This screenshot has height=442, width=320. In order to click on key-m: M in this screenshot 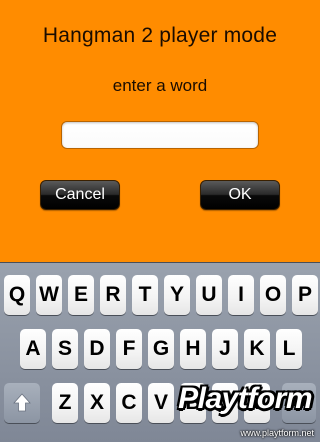, I will do `click(257, 403)`.